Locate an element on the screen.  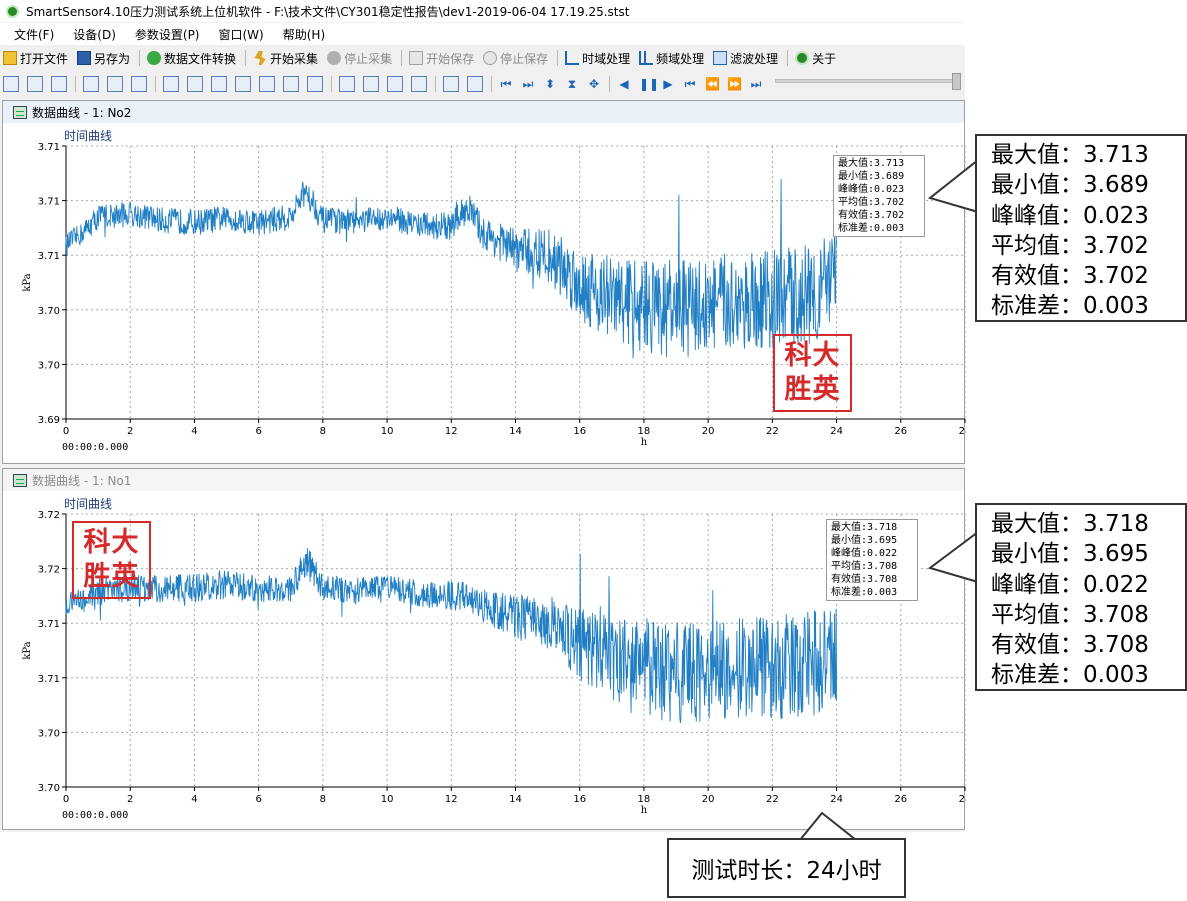
copy-icon is located at coordinates (416, 58).